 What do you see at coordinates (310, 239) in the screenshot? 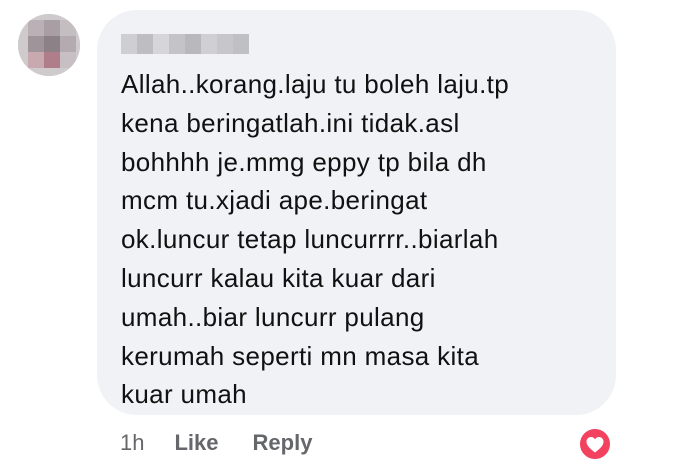
I see `comment-line: ok.luncur tetap luncurrrr..biarlah` at bounding box center [310, 239].